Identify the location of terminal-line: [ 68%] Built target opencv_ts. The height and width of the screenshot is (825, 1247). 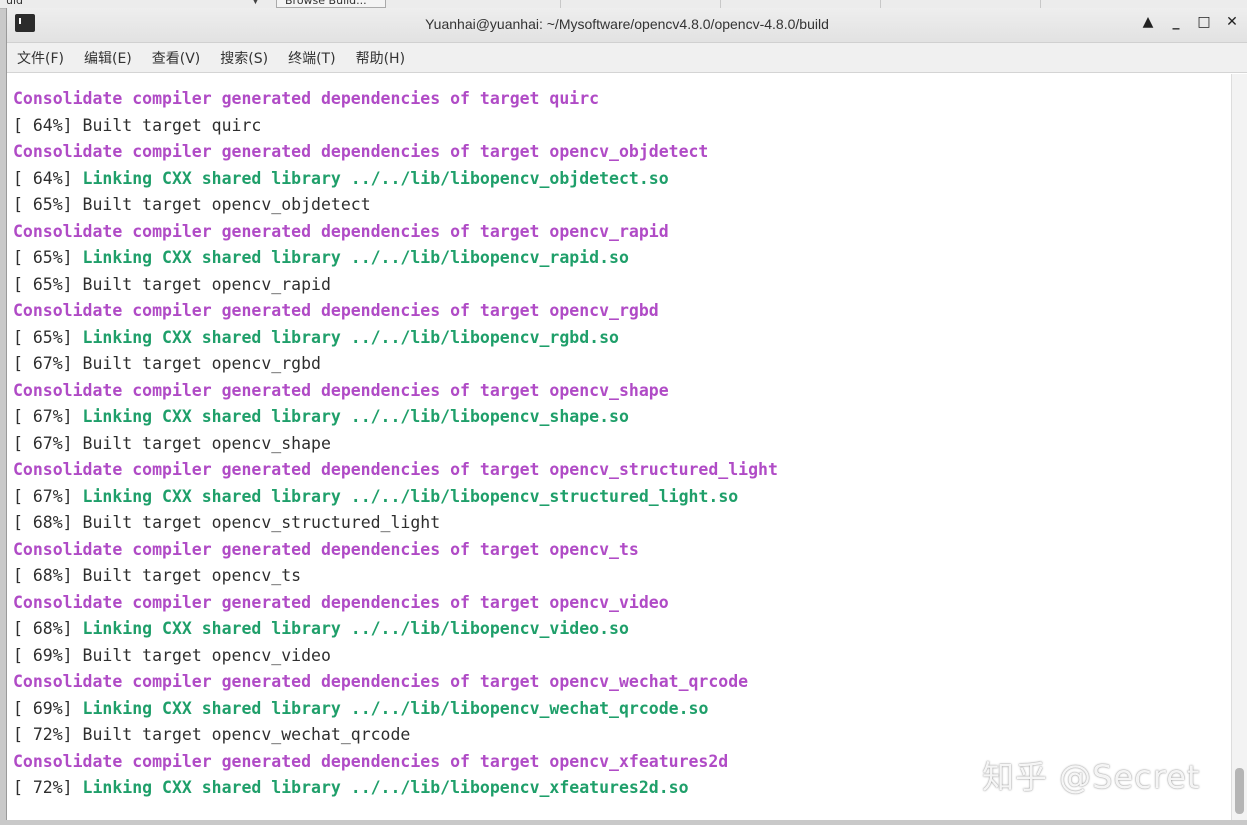
(157, 576).